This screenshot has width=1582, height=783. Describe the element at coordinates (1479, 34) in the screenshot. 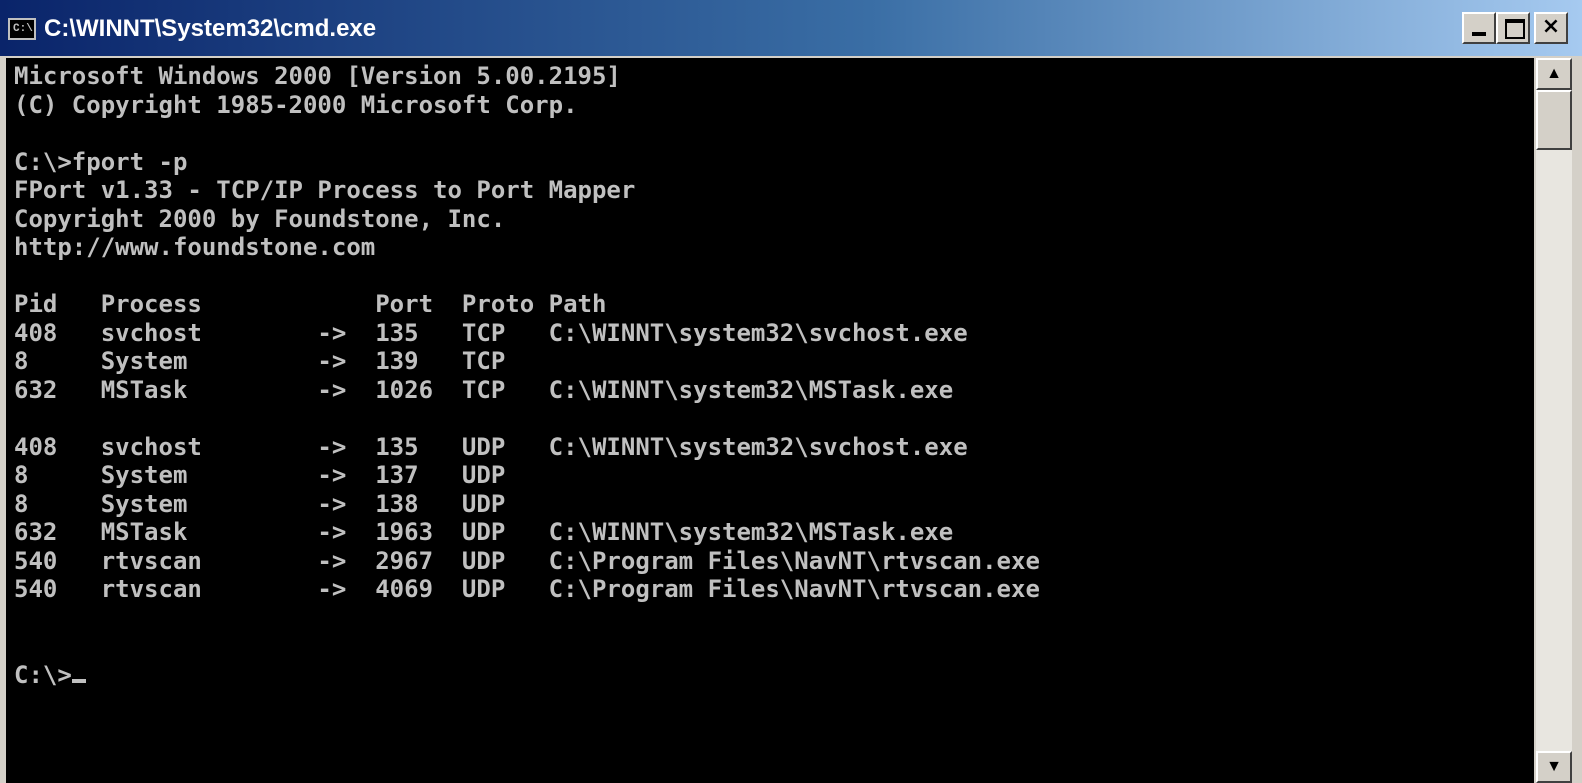

I see `minimize-icon` at that location.